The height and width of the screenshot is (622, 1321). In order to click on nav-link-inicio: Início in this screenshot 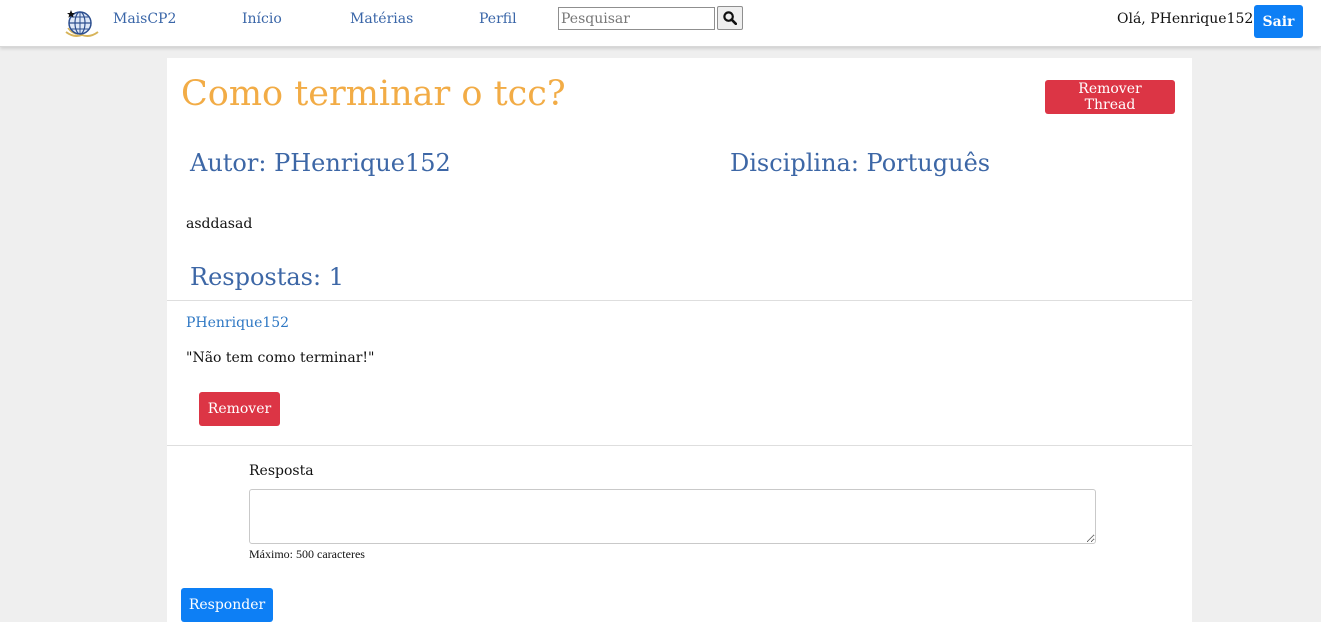, I will do `click(262, 19)`.